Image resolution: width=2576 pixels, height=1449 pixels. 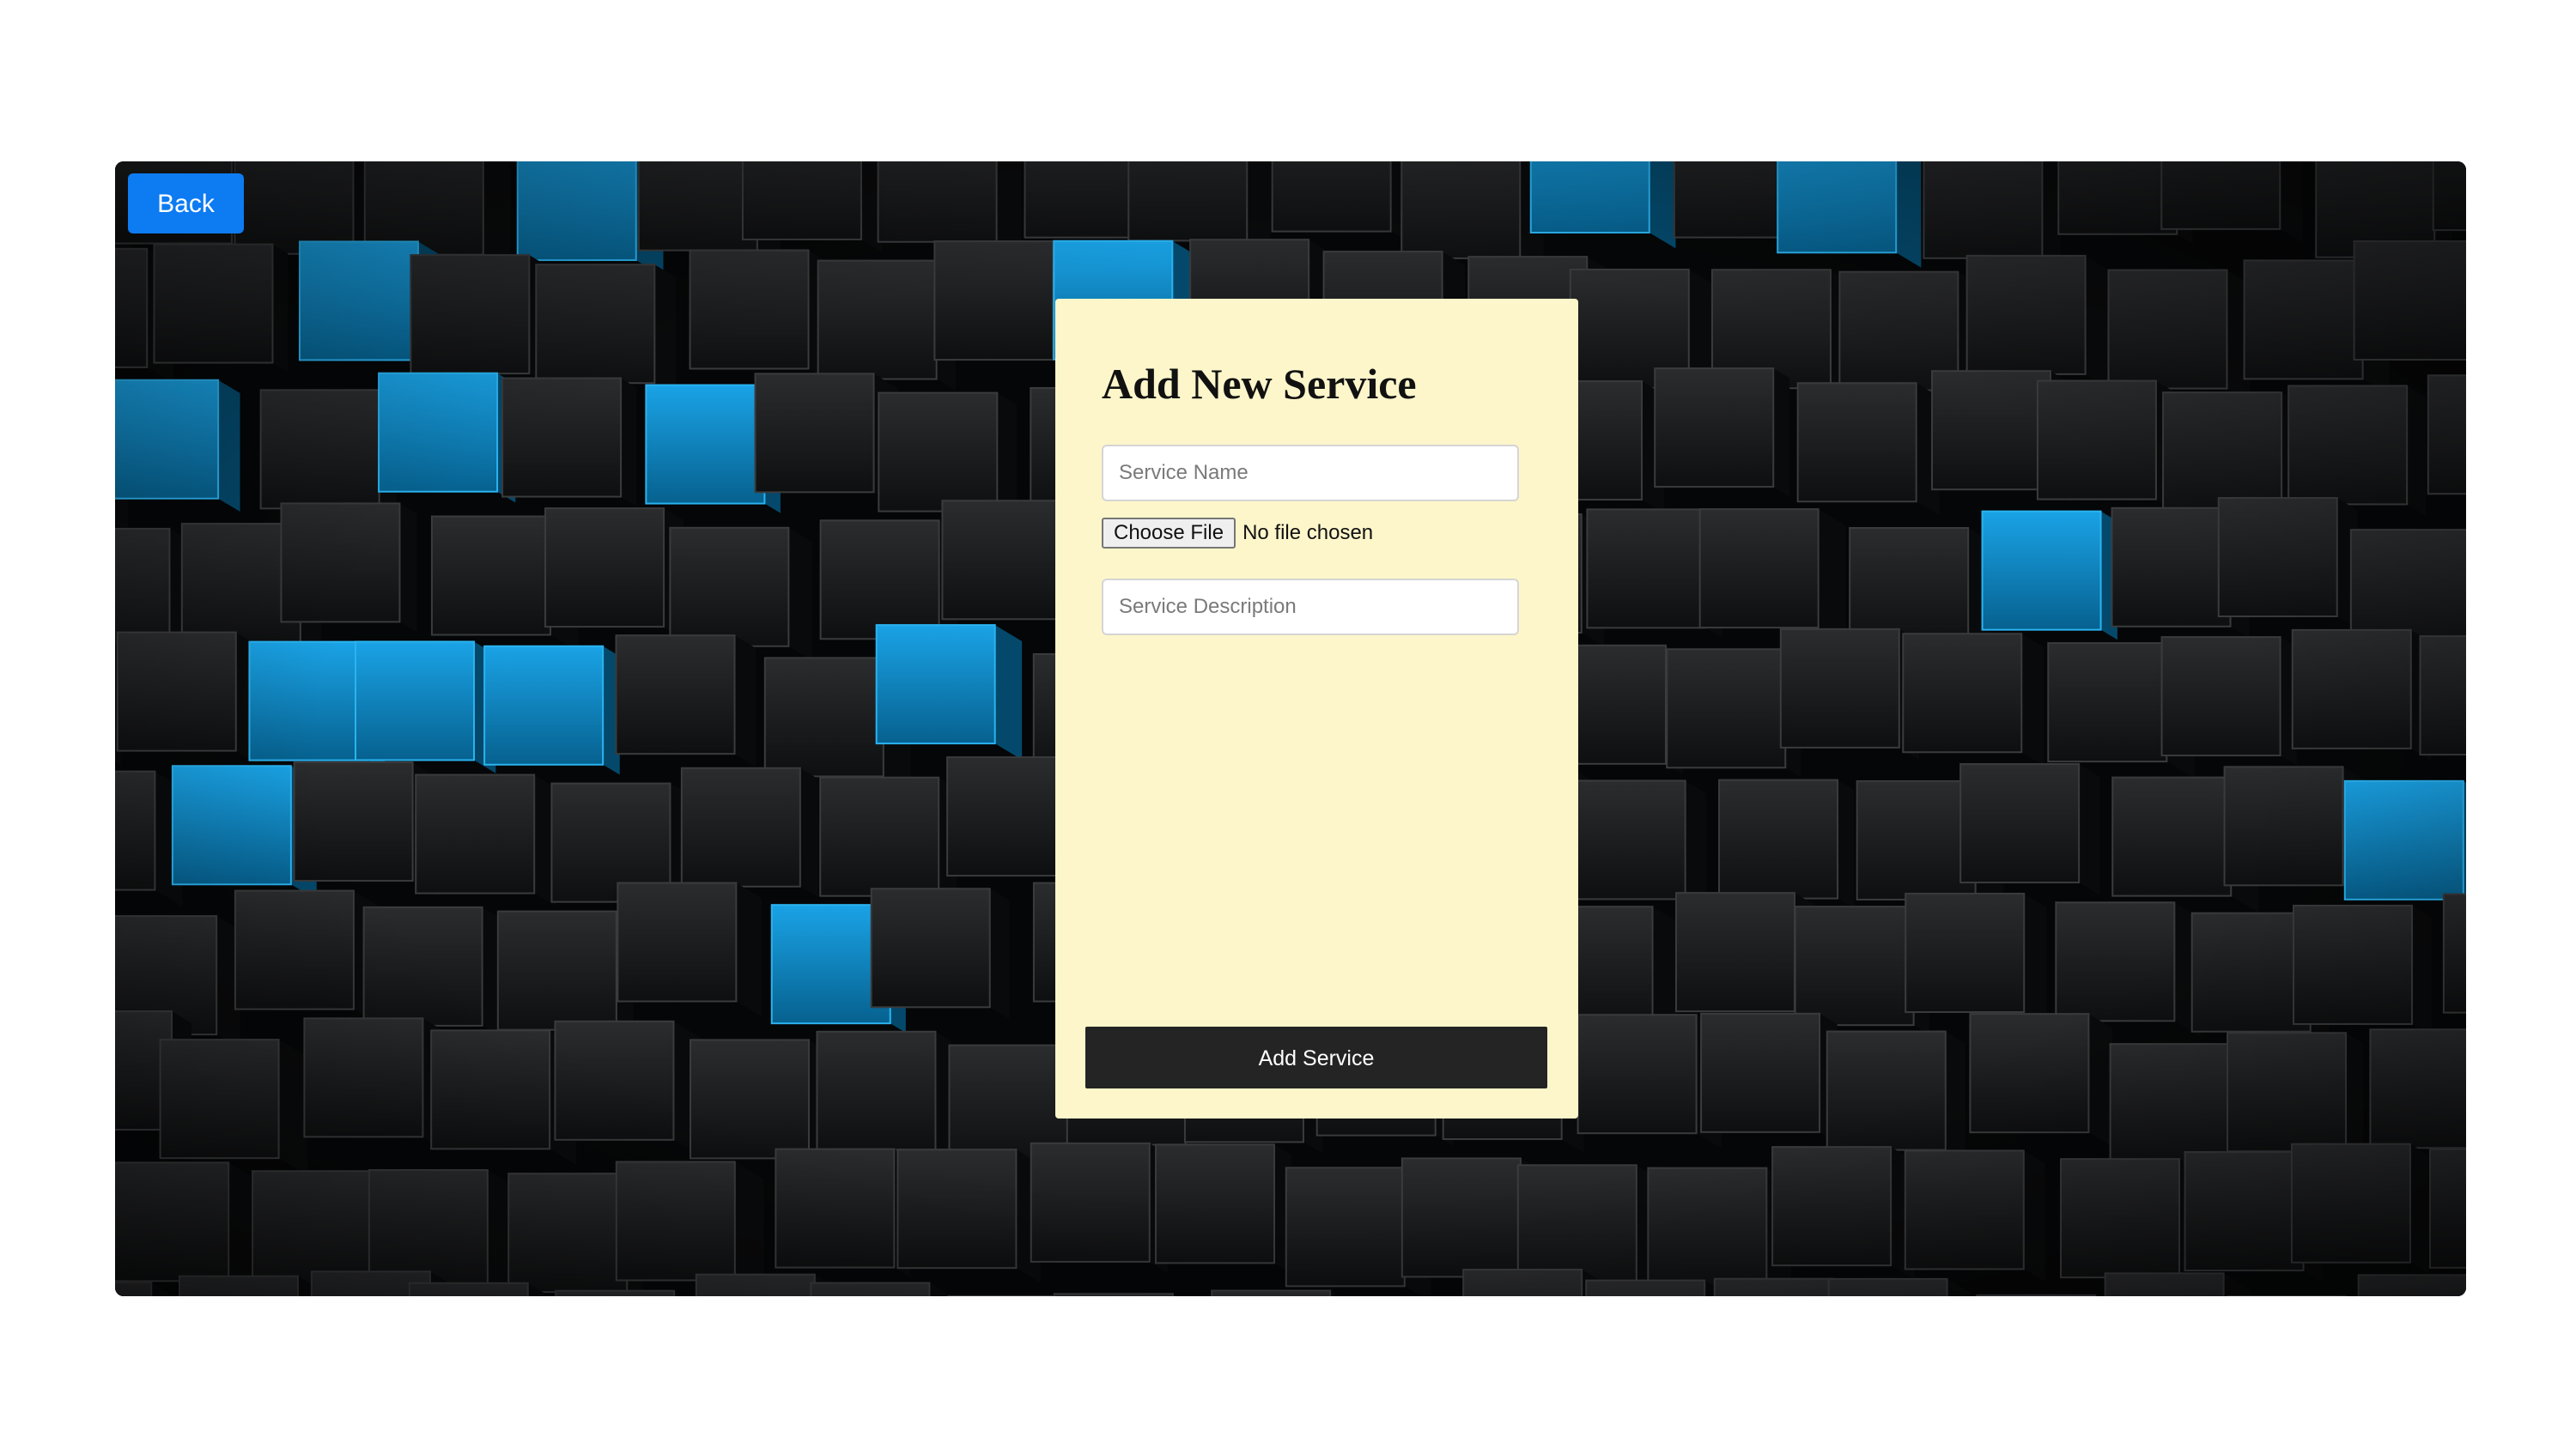 I want to click on choose-file-button: Choose File, so click(x=1169, y=533).